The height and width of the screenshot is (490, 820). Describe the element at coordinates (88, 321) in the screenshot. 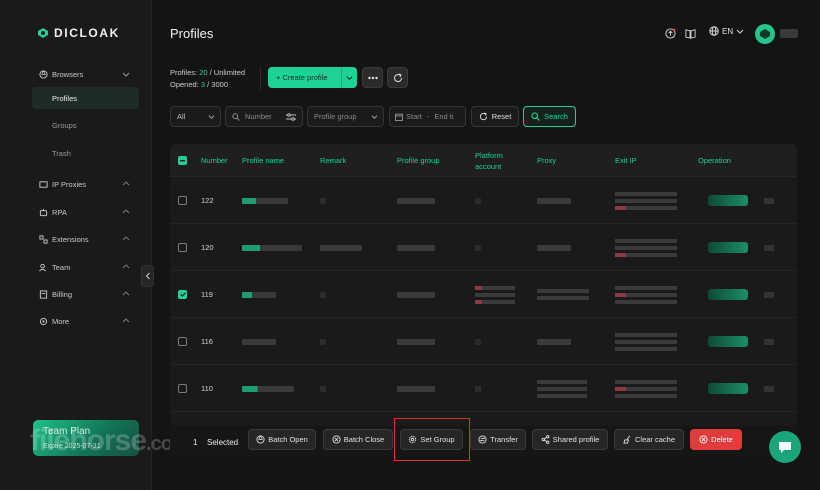

I see `sidebar-item-more: More` at that location.